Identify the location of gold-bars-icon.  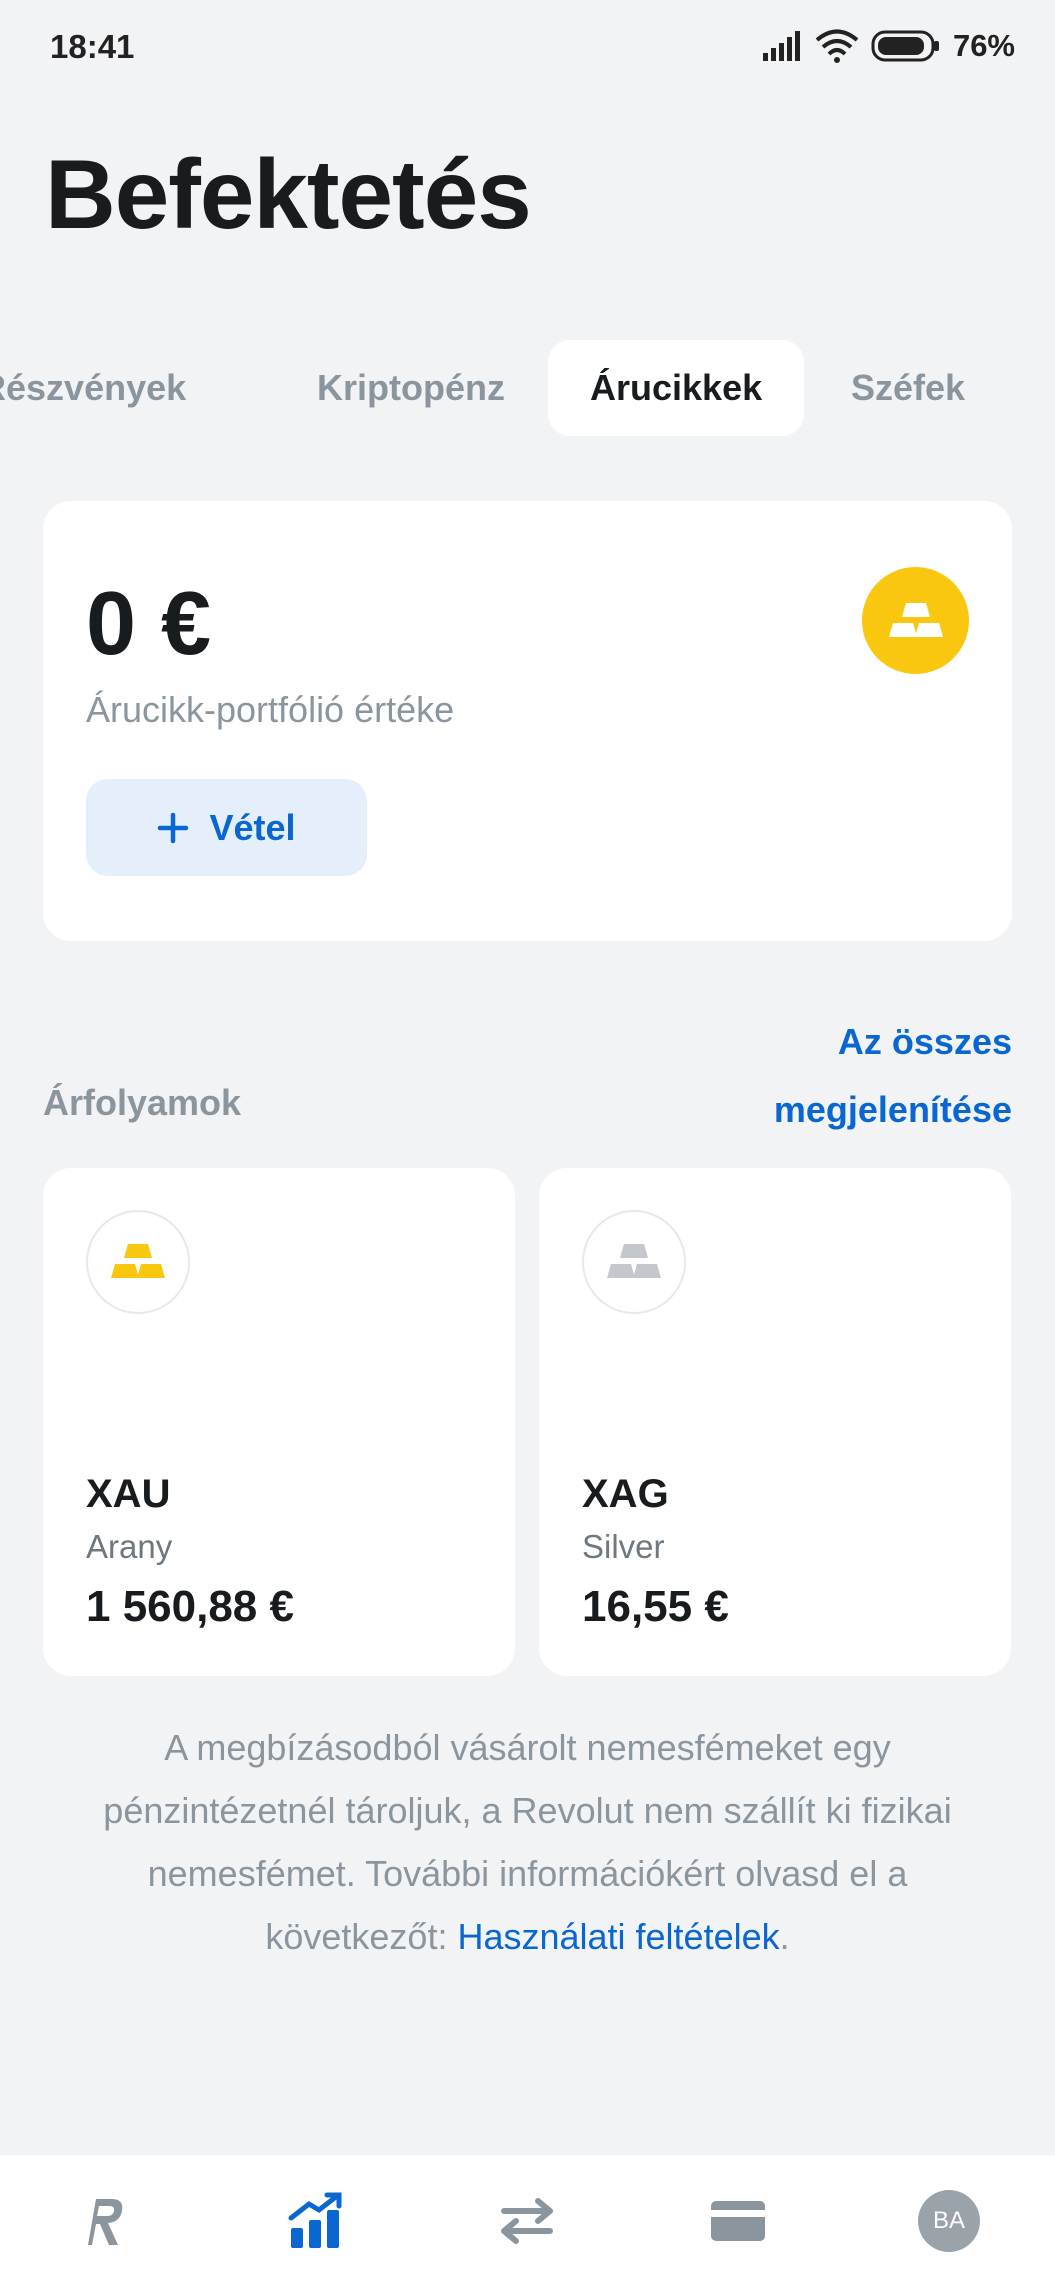
(138, 1262).